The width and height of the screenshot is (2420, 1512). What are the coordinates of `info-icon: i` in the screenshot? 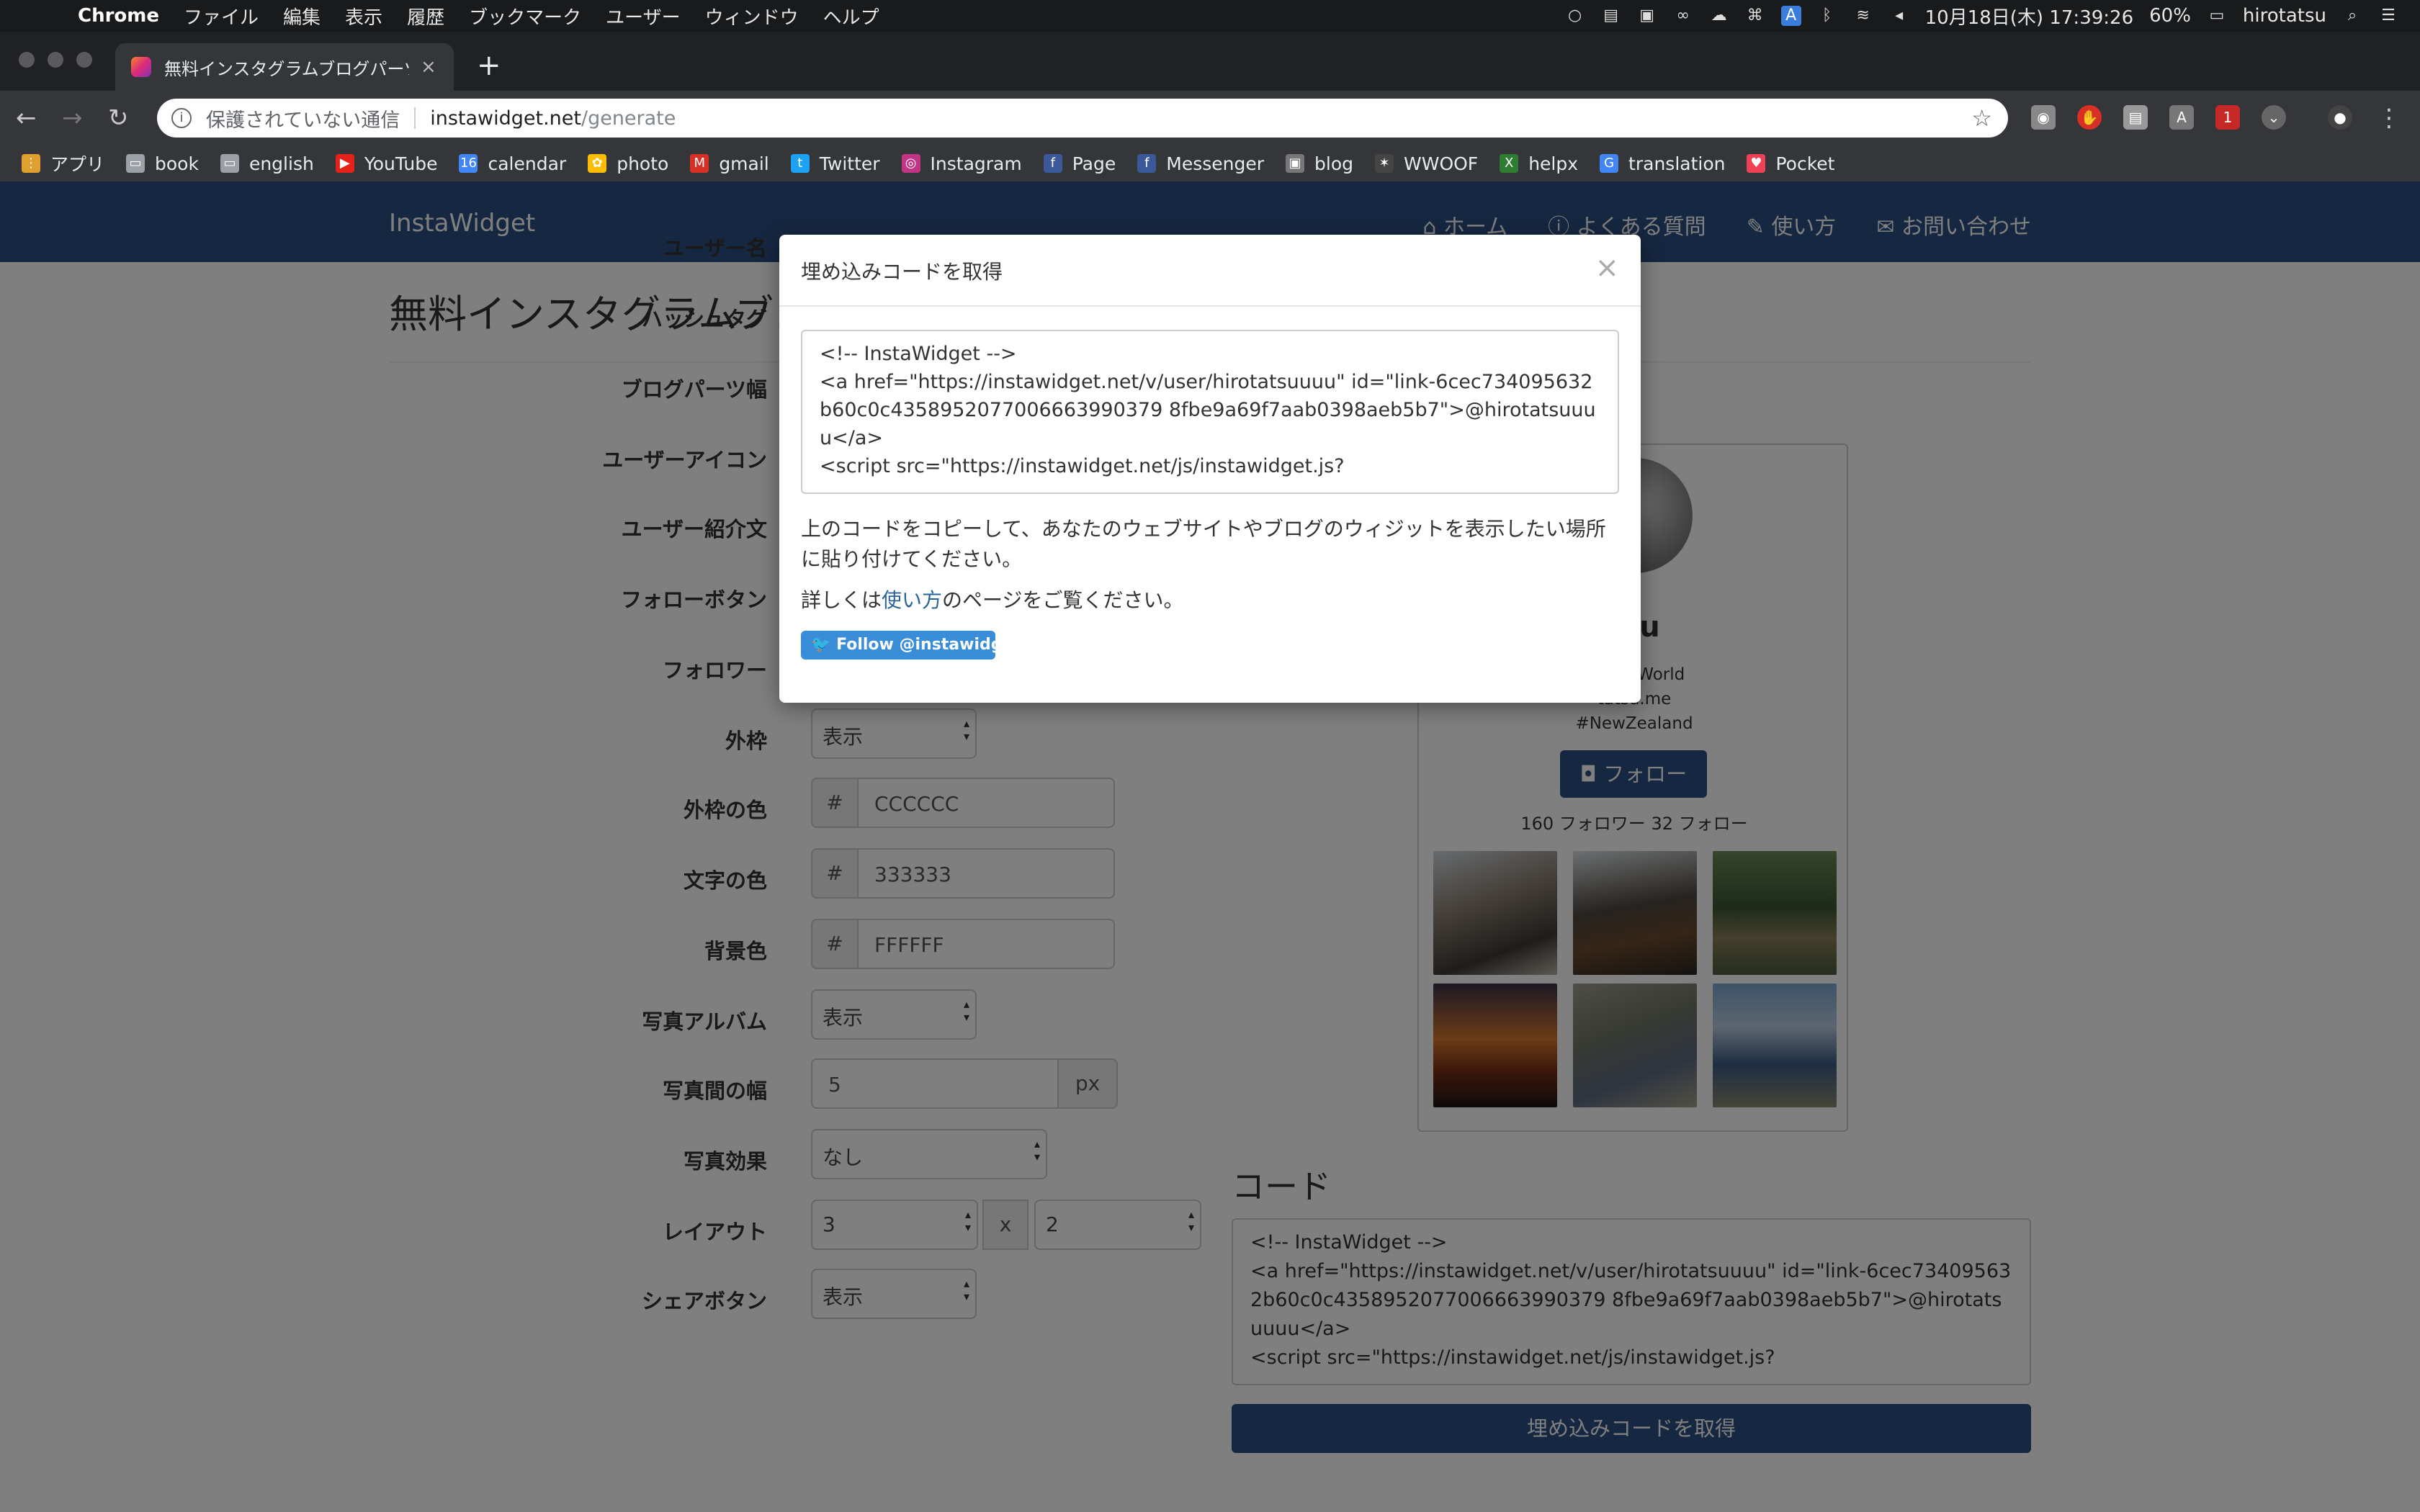 It's located at (181, 118).